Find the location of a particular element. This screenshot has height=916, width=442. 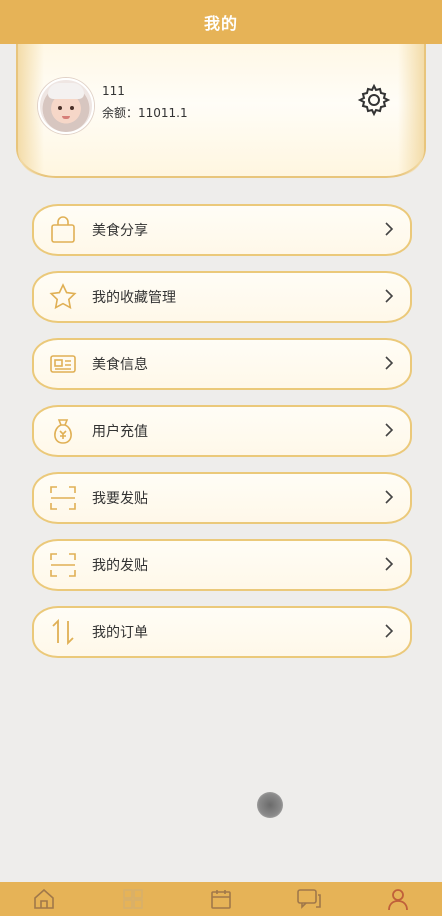

menu-item-my-orders: 我的订单 is located at coordinates (222, 632).